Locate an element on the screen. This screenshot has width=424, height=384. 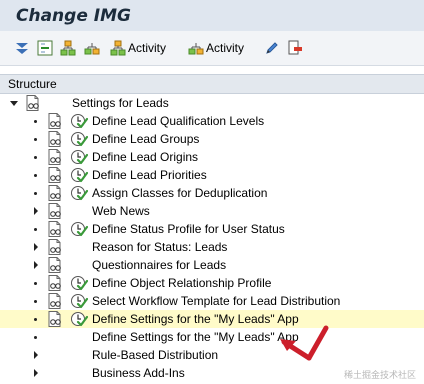
find-node-button is located at coordinates (92, 48).